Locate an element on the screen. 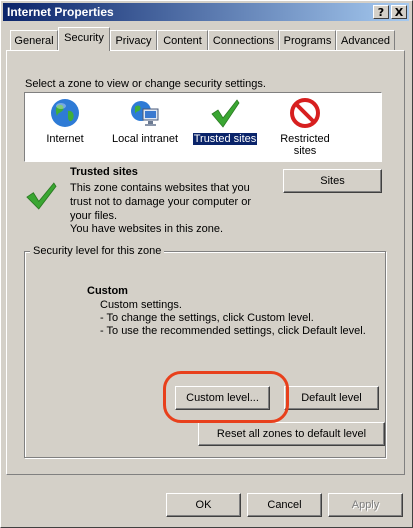  zone-desc-line: This zone contains websites that you is located at coordinates (160, 188).